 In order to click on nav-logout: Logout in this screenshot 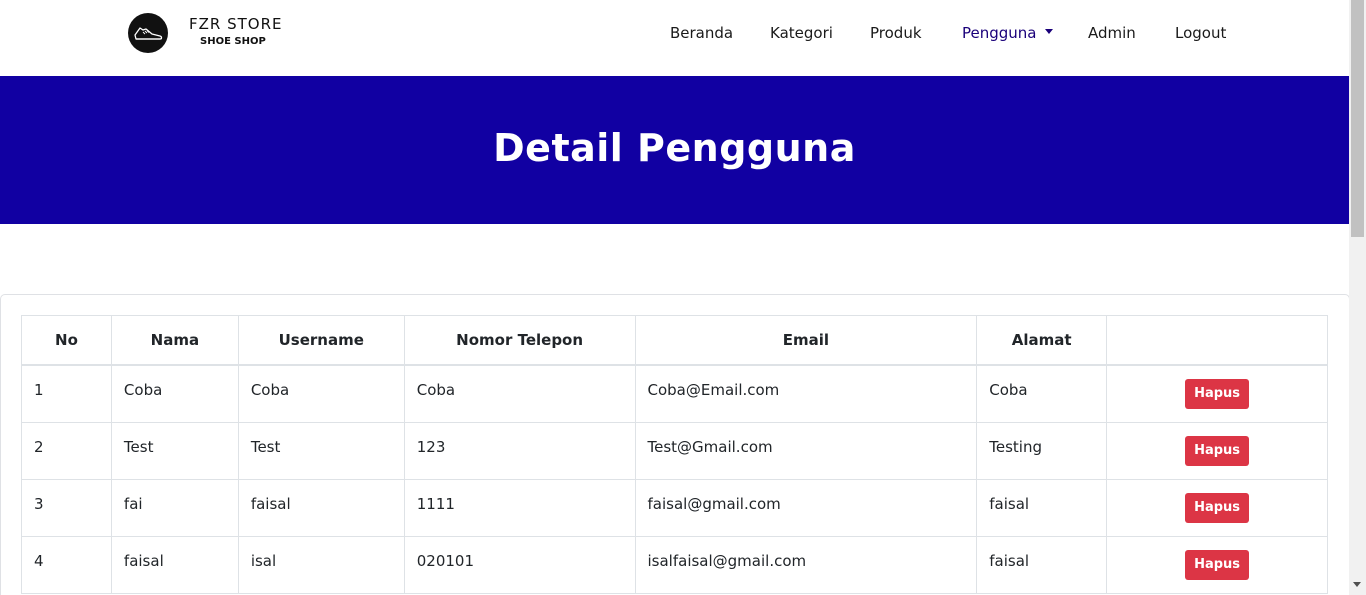, I will do `click(1200, 33)`.